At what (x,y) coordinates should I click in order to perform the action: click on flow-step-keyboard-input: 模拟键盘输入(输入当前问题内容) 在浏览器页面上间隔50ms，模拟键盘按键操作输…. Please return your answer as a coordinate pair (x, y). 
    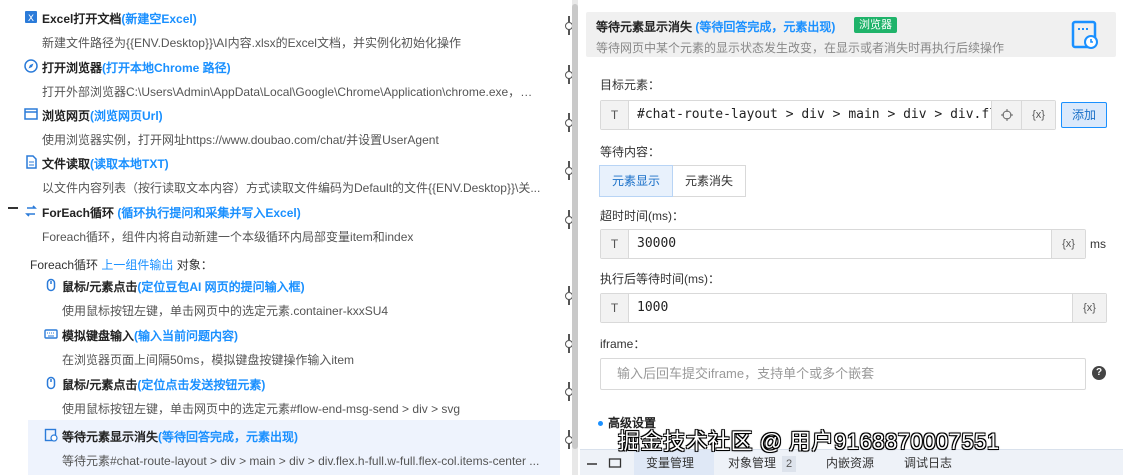
    Looking at the image, I should click on (280, 342).